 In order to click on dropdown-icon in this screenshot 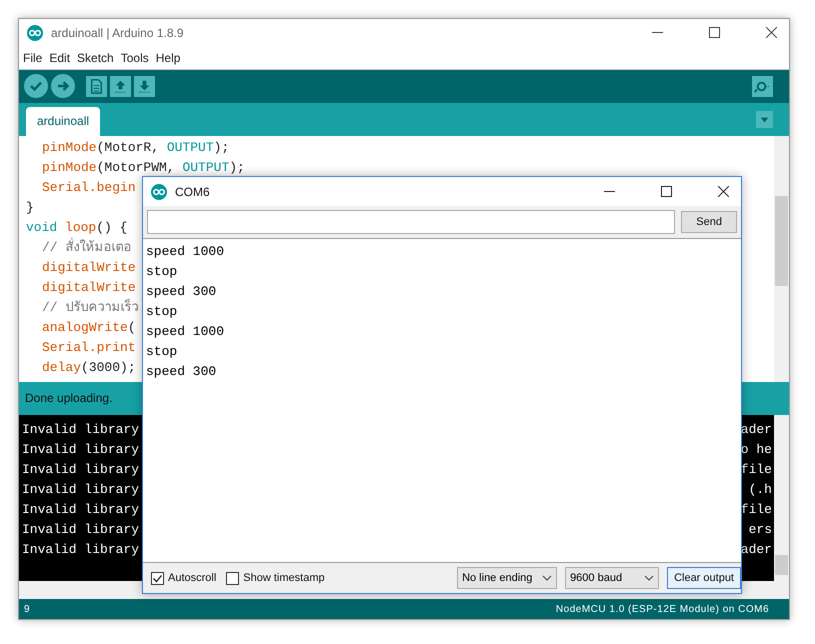, I will do `click(764, 119)`.